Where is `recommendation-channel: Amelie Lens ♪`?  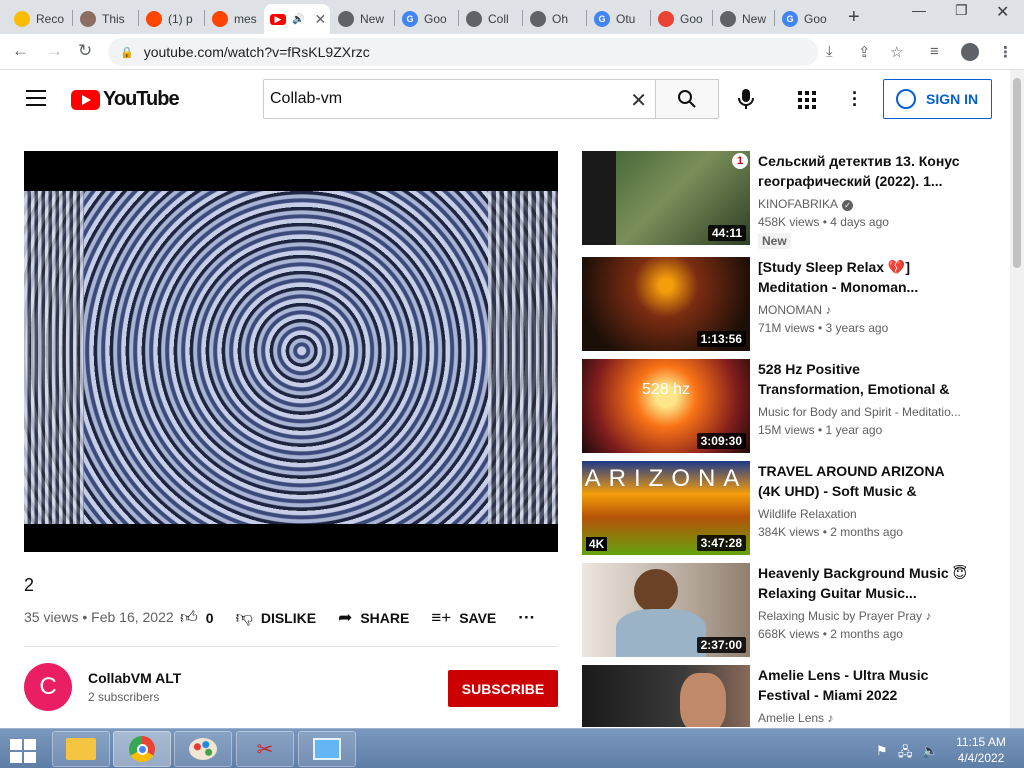
recommendation-channel: Amelie Lens ♪ is located at coordinates (862, 718).